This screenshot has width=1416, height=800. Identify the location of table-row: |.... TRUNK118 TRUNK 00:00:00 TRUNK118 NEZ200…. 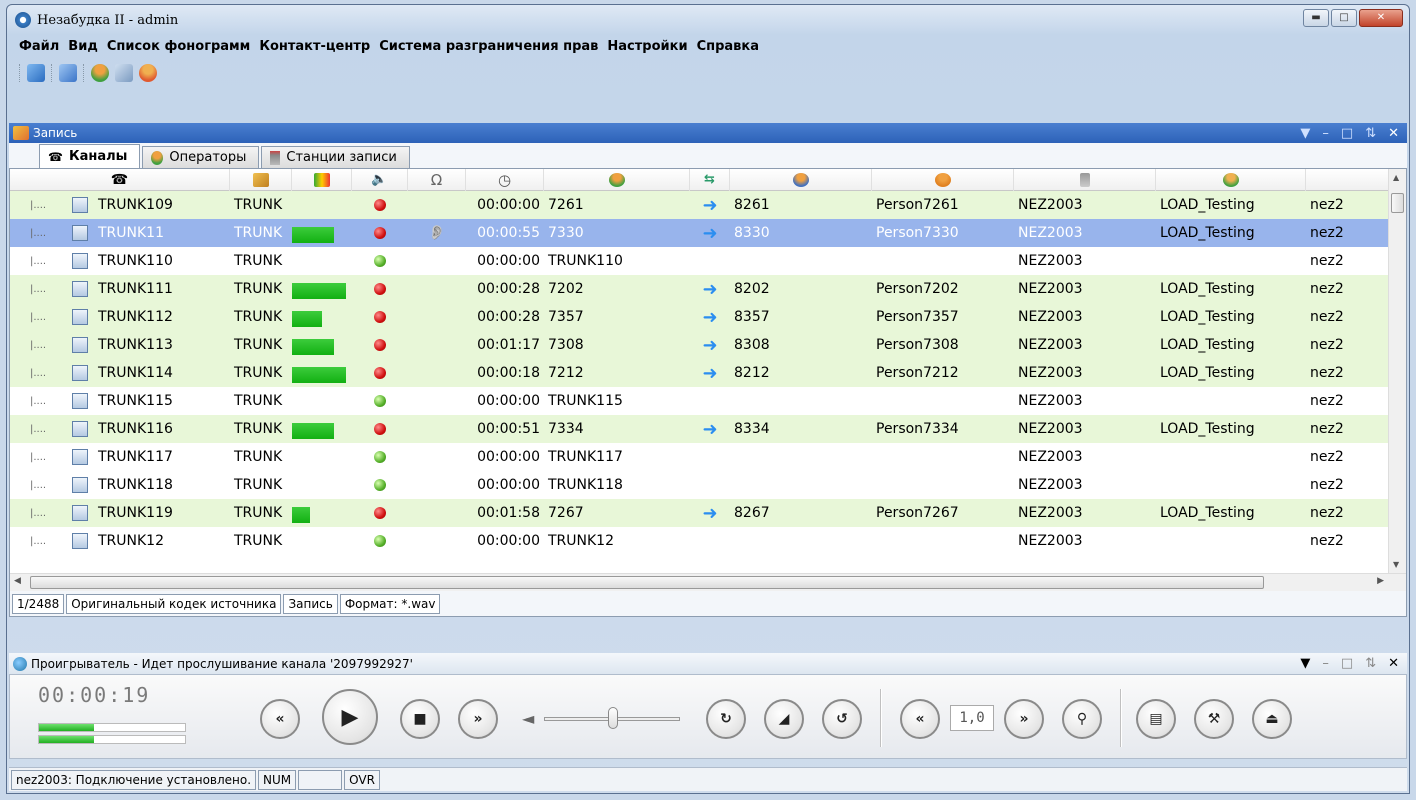
(708, 485).